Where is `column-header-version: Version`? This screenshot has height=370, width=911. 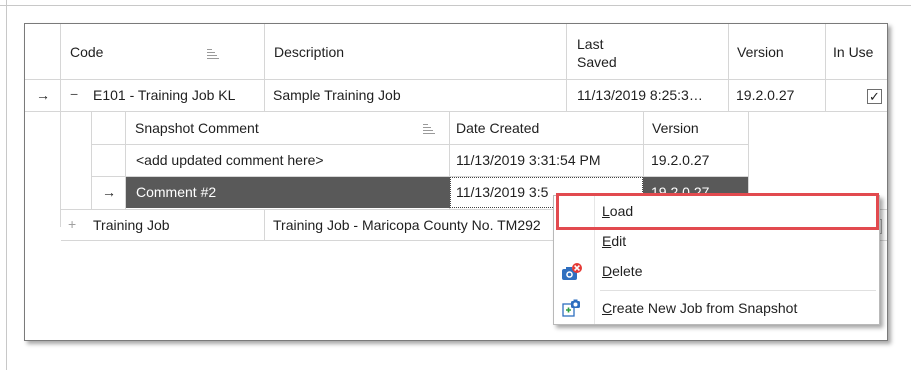 column-header-version: Version is located at coordinates (777, 51).